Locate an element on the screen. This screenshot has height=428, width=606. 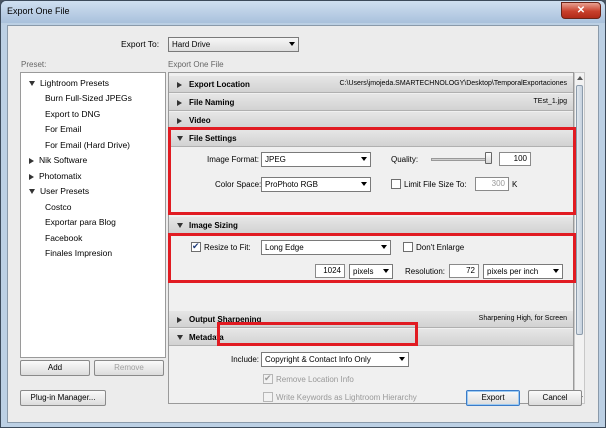
preset-item: Finales Impresion is located at coordinates (78, 253).